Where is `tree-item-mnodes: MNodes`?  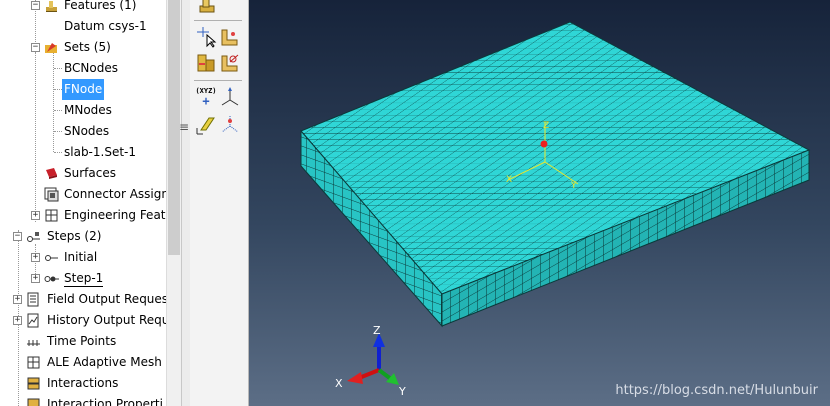
tree-item-mnodes: MNodes is located at coordinates (83, 110).